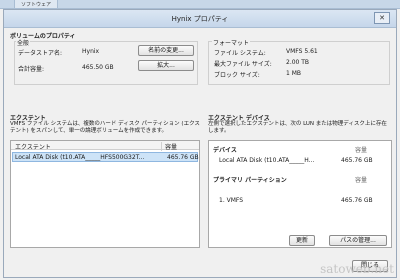 This screenshot has height=280, width=400. Describe the element at coordinates (40, 53) in the screenshot. I see `datastore-name-label: データストア名:` at that location.